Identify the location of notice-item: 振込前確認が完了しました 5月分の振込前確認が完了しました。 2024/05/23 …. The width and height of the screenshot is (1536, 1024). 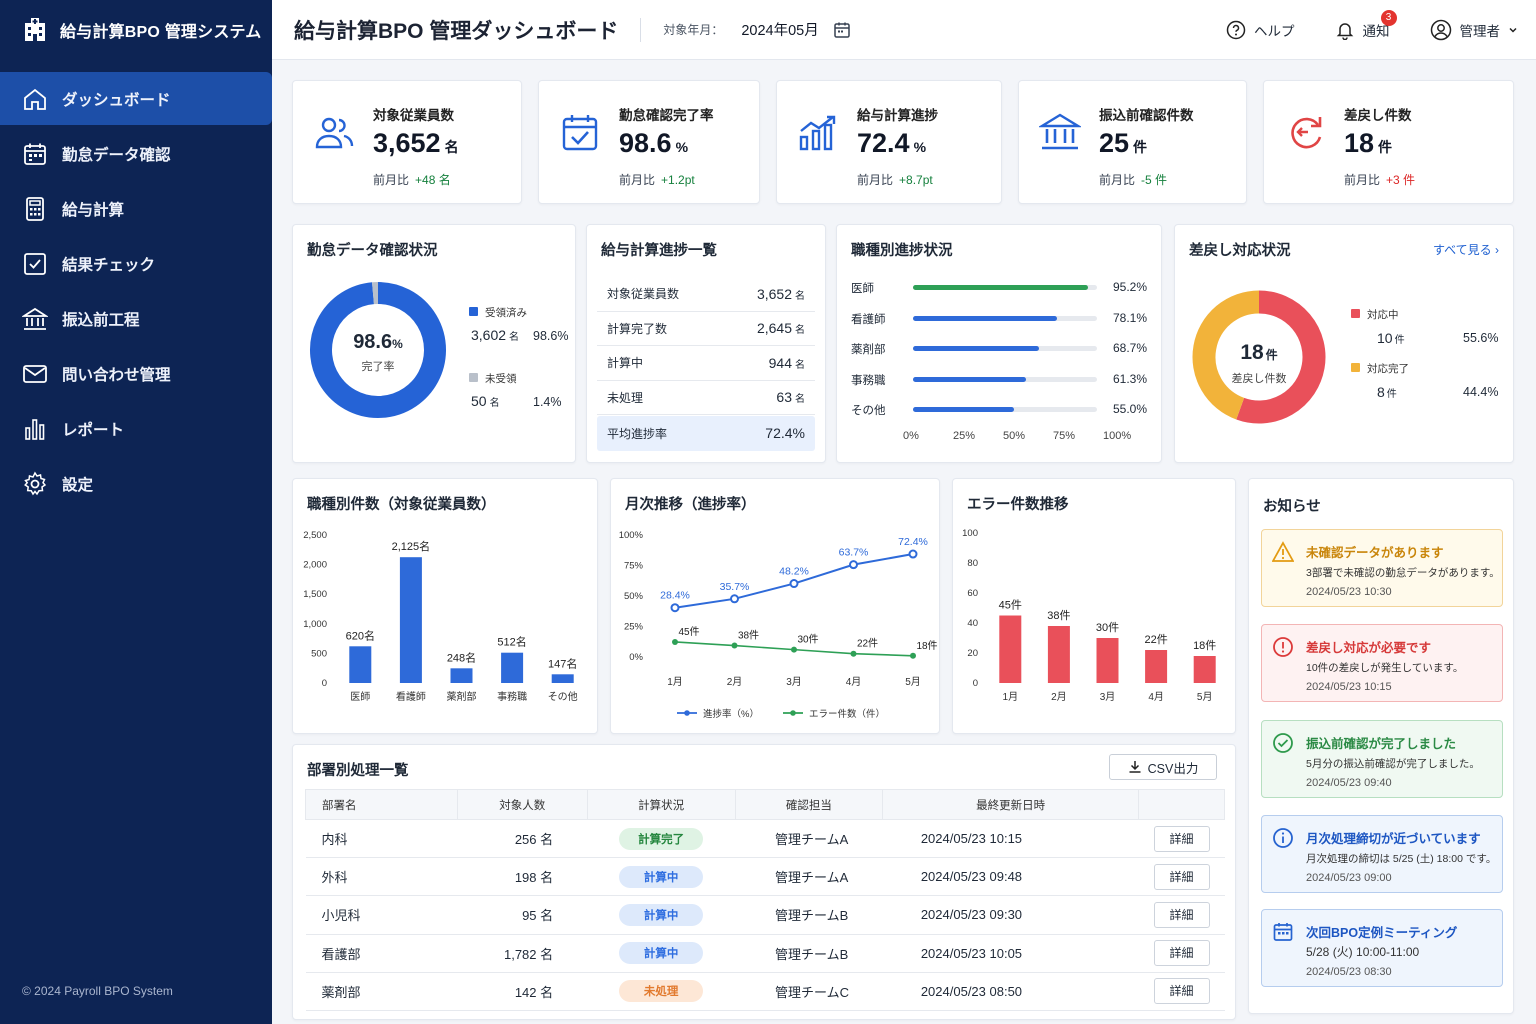
(1382, 759).